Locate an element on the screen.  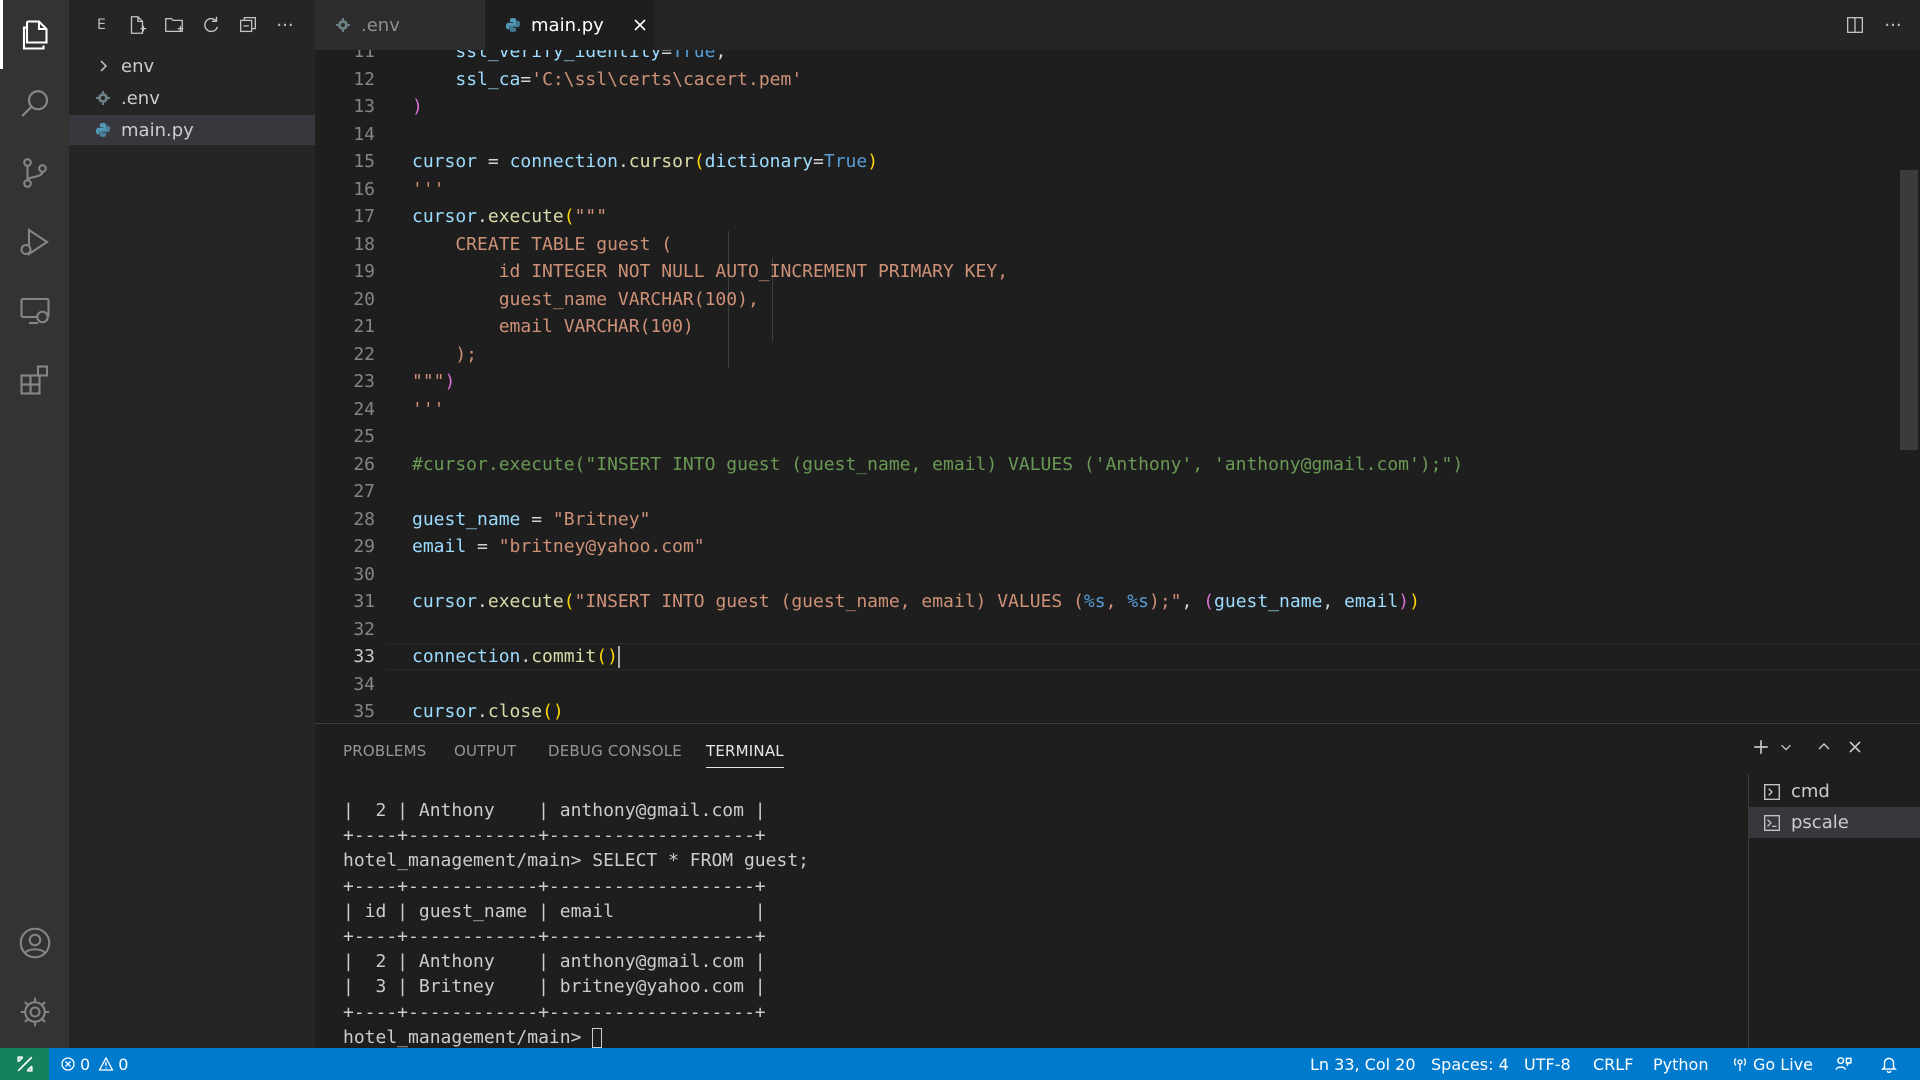
account-icon is located at coordinates (34, 942).